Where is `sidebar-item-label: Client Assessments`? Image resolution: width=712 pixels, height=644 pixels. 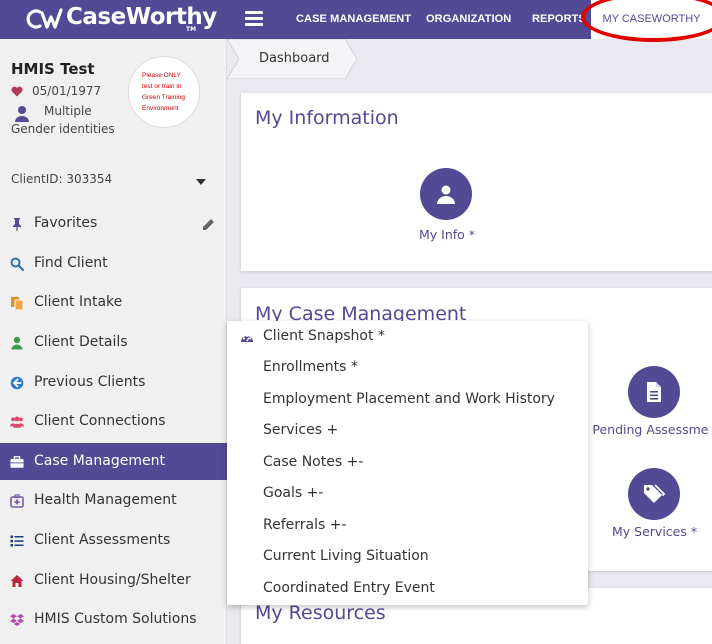
sidebar-item-label: Client Assessments is located at coordinates (102, 540).